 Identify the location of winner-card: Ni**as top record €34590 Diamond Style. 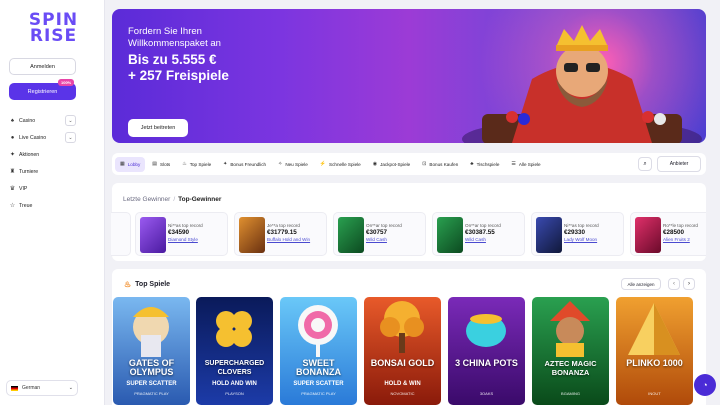
(181, 234).